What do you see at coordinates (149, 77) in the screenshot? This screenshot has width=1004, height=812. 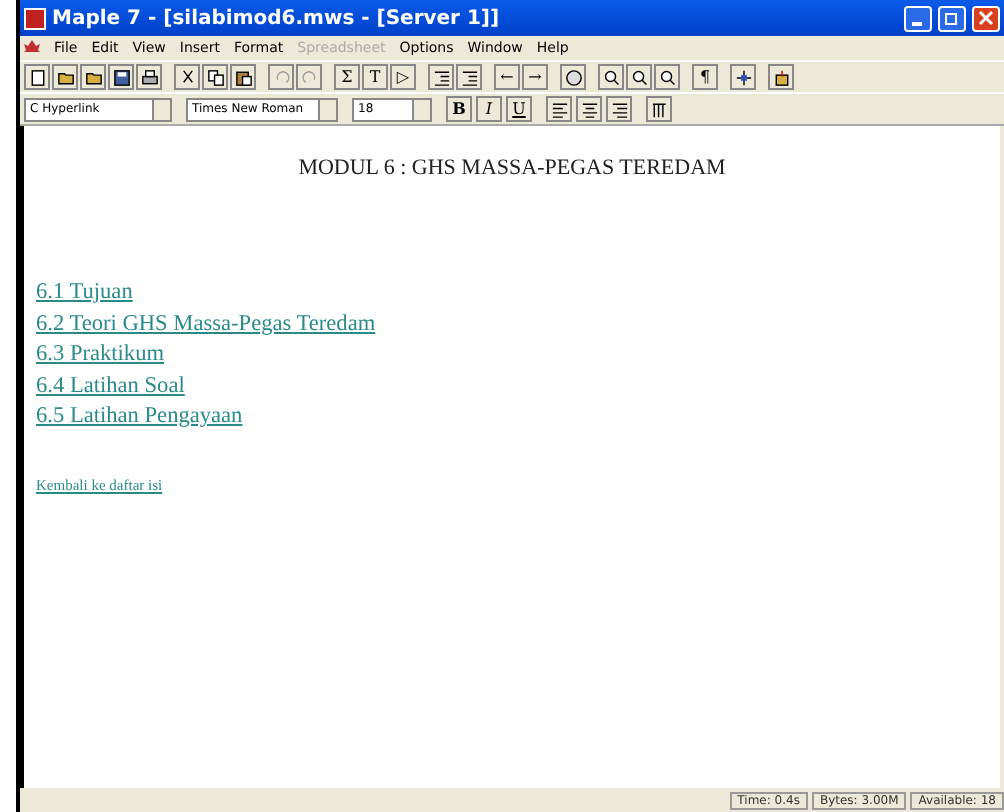 I see `print-icon` at bounding box center [149, 77].